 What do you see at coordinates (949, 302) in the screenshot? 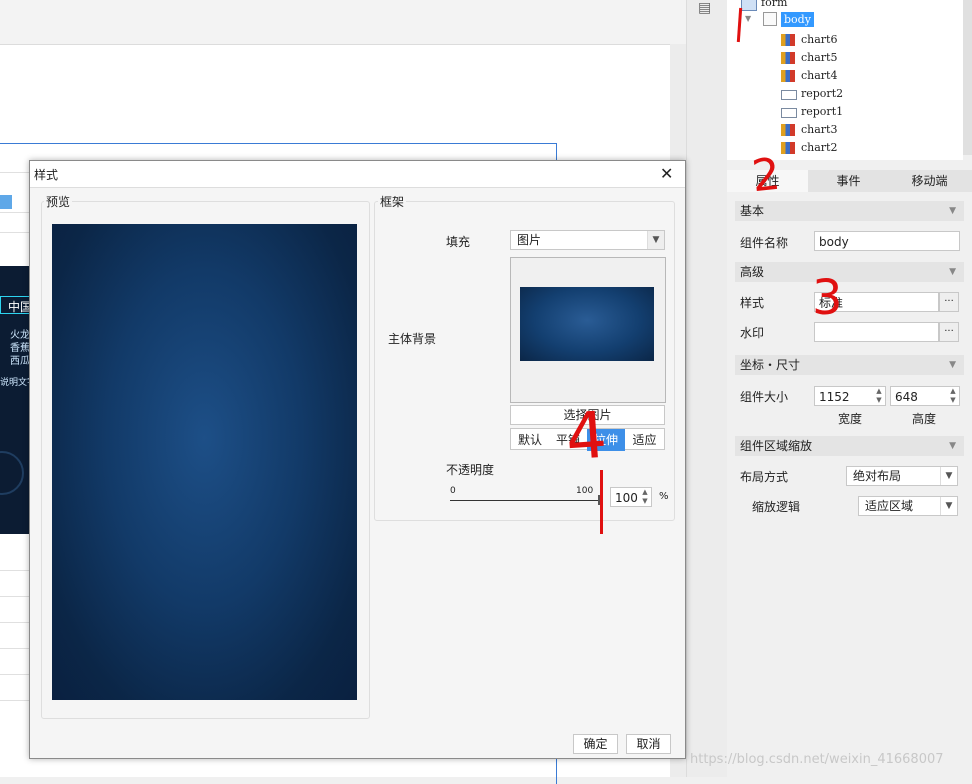
I see `style-more-button: ···` at bounding box center [949, 302].